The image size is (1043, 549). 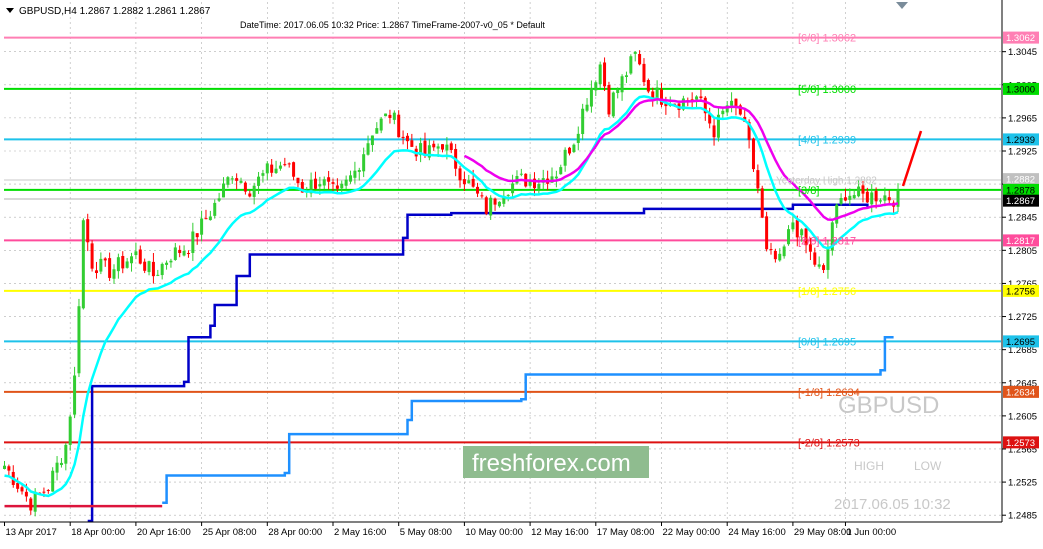 What do you see at coordinates (551, 463) in the screenshot?
I see `brand-text: freshforex.com` at bounding box center [551, 463].